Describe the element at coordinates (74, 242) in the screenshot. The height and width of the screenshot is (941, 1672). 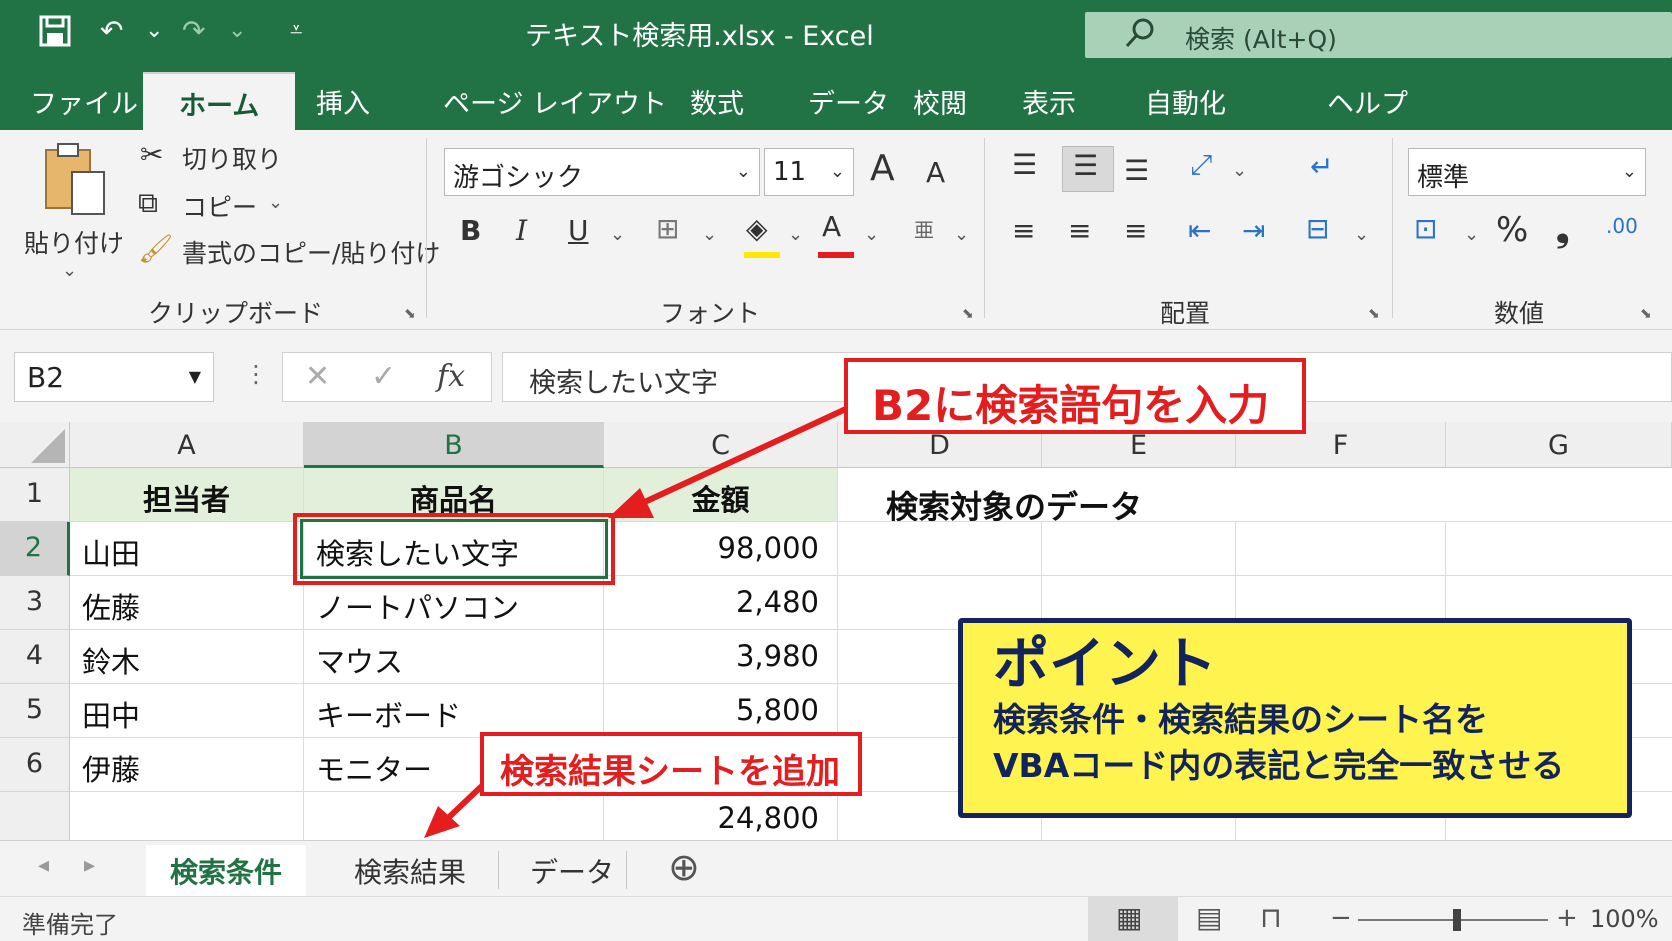
I see `paste-button: 貼り付け` at that location.